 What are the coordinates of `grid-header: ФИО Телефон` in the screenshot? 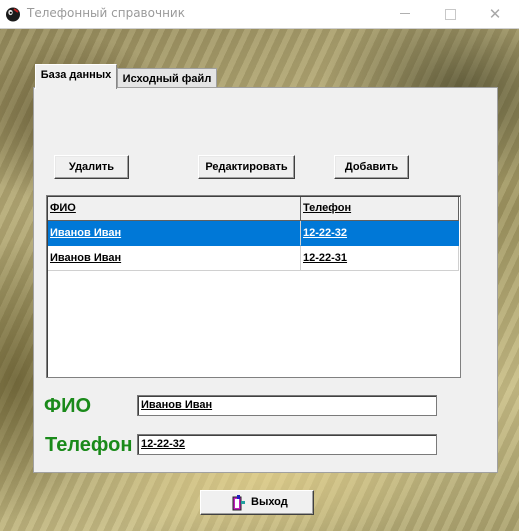 It's located at (253, 209).